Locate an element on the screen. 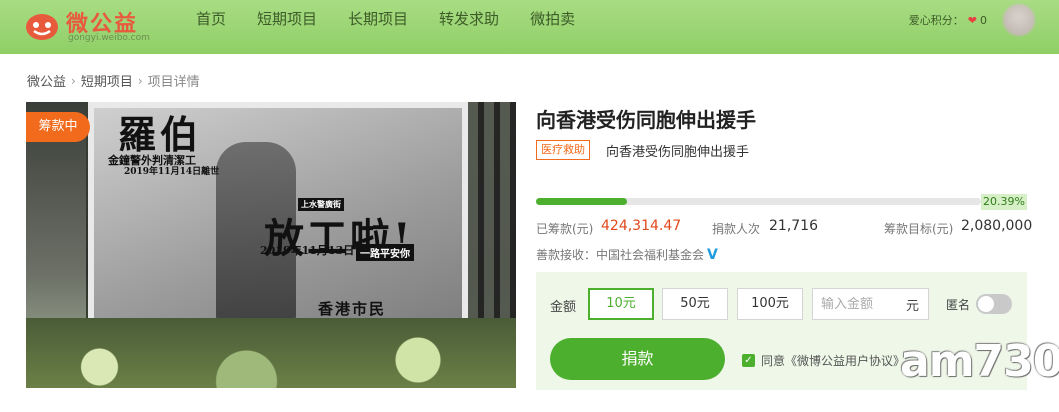  heart-icon: ❤ is located at coordinates (972, 20).